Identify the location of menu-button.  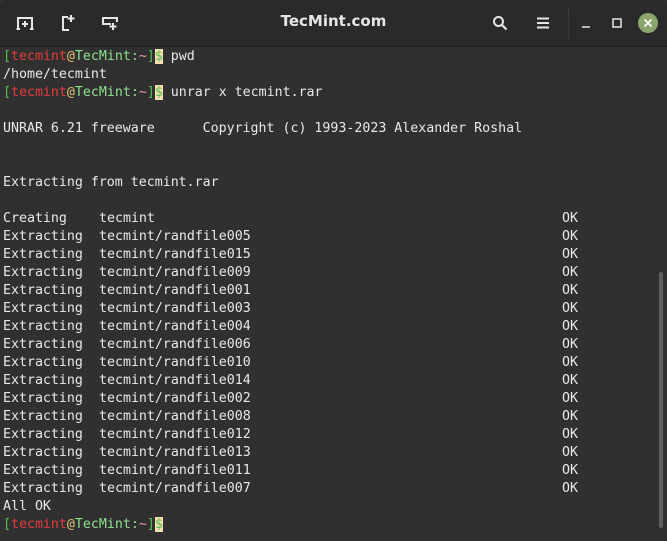
(543, 23).